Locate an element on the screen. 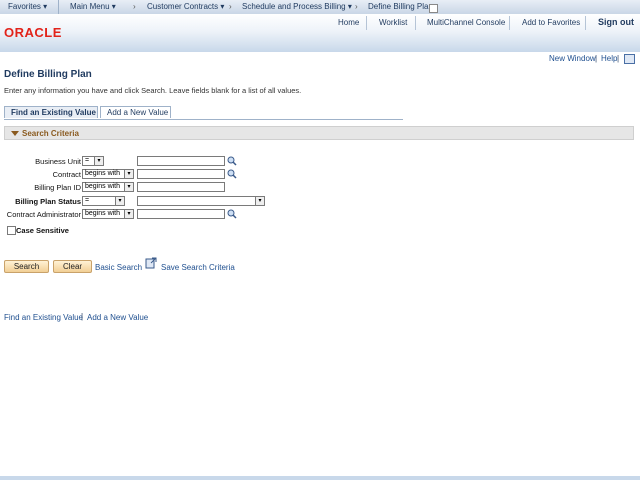 This screenshot has height=480, width=640. basic-search-link: Basic Search is located at coordinates (118, 267).